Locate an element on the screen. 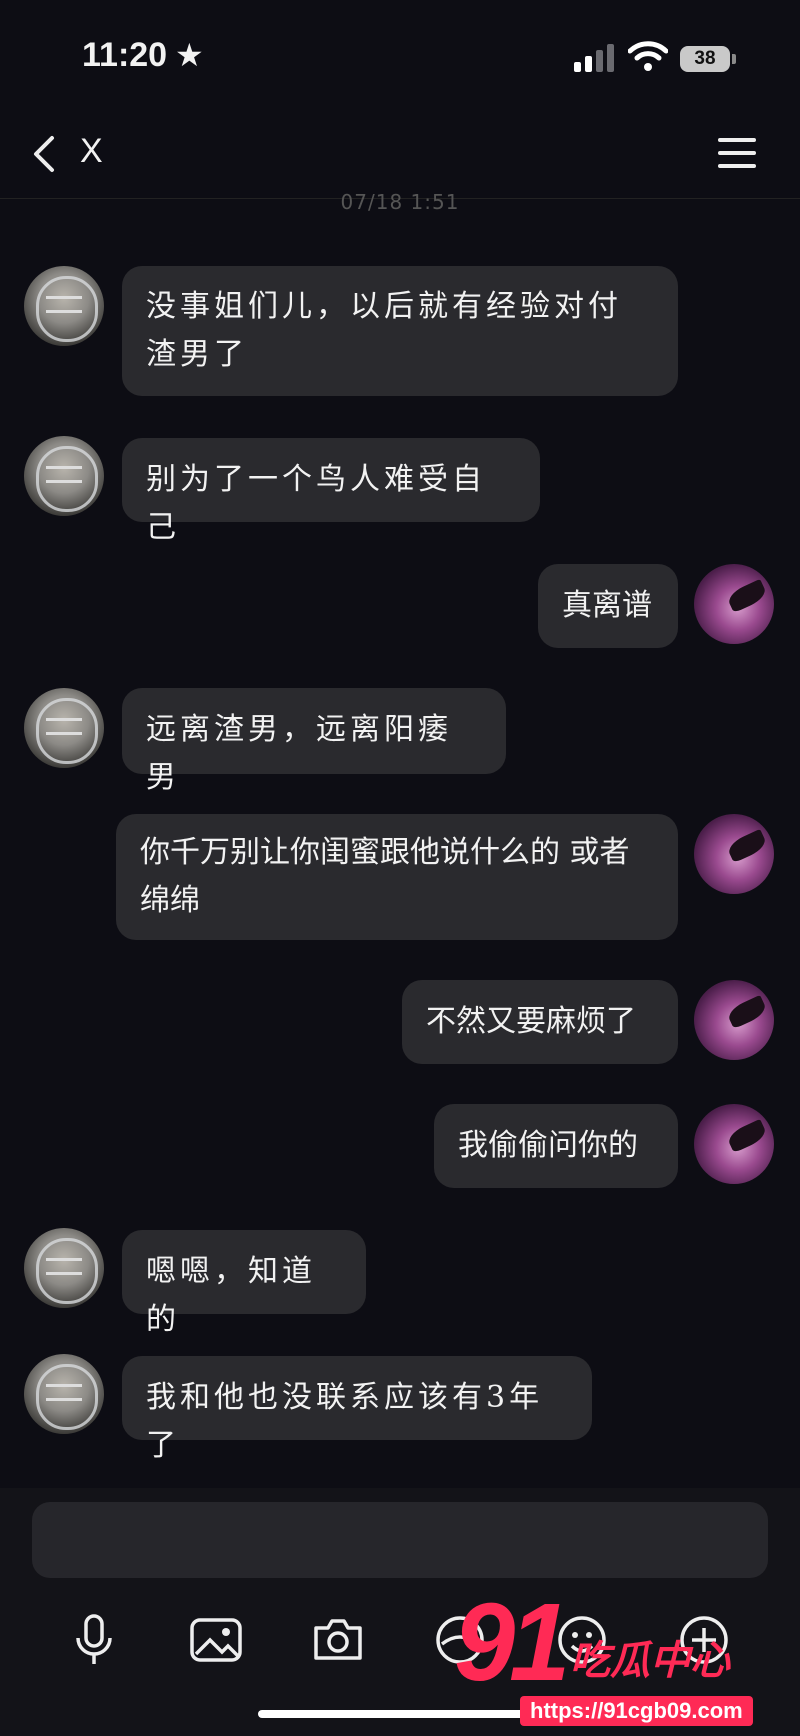 Image resolution: width=800 pixels, height=1736 pixels. camera-icon is located at coordinates (338, 1640).